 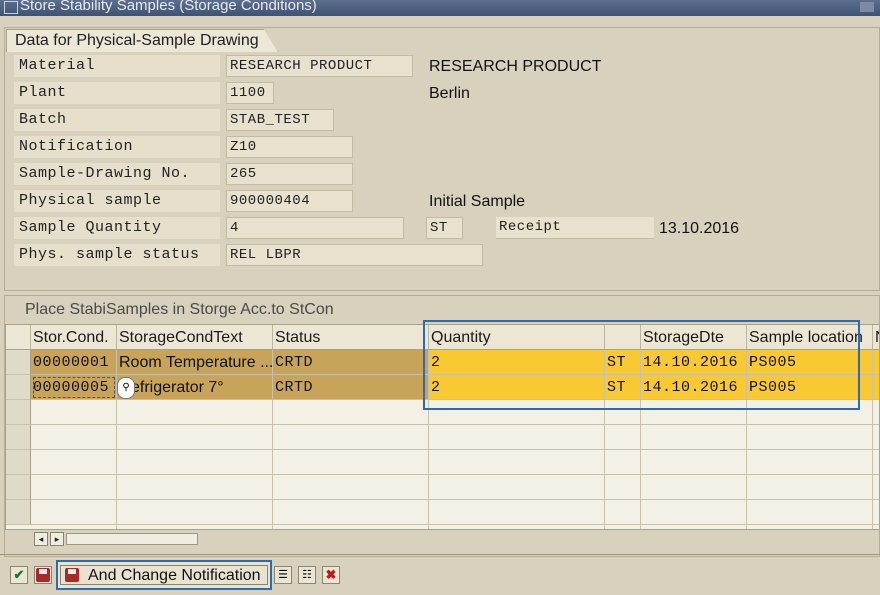 What do you see at coordinates (19, 575) in the screenshot?
I see `check-icon: ✔` at bounding box center [19, 575].